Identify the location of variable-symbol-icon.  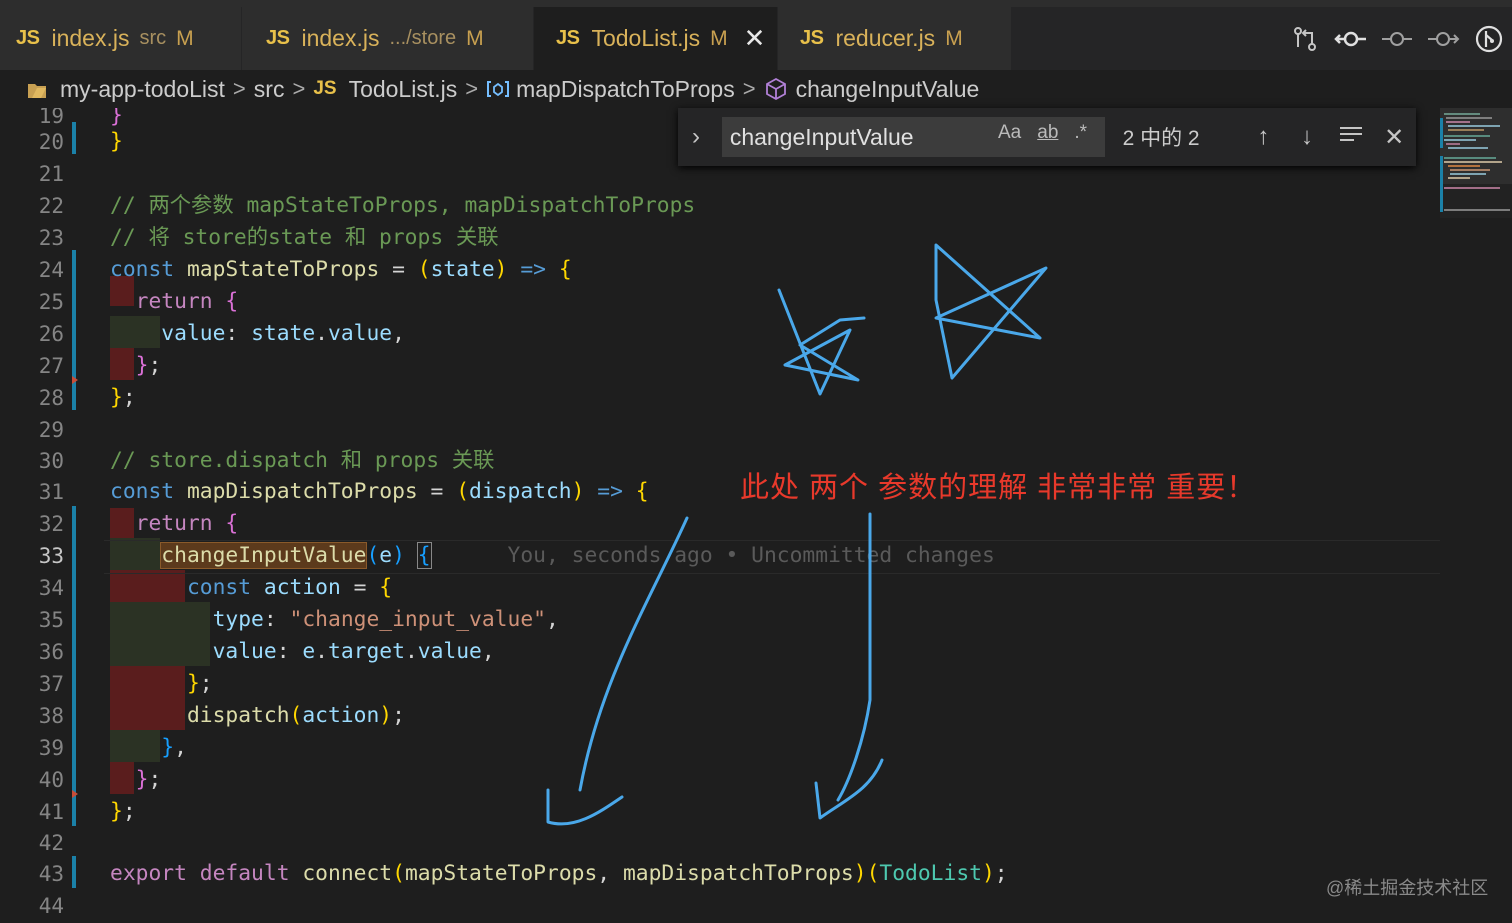
(498, 89).